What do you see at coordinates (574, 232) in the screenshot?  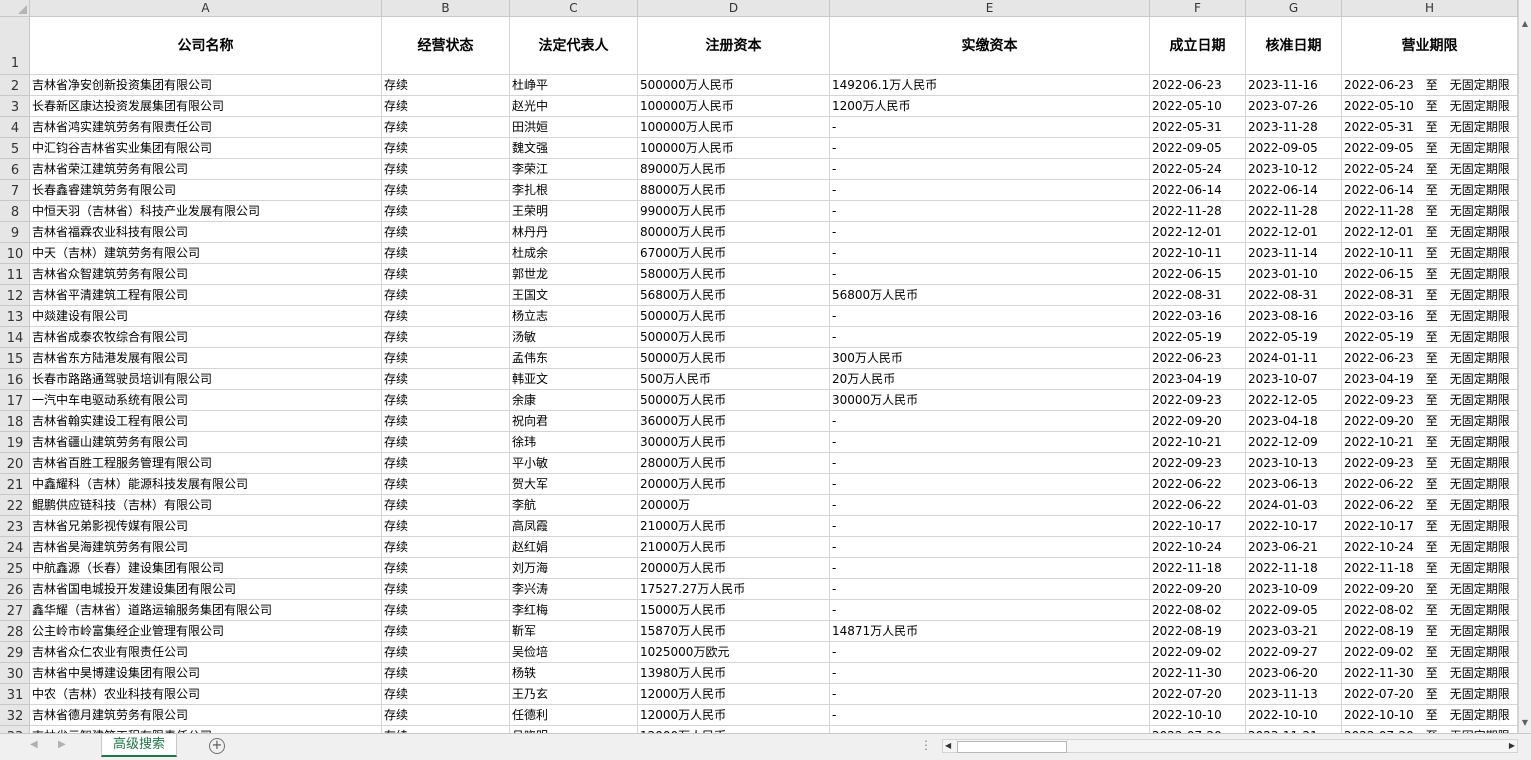 I see `table-cell: 林丹丹` at bounding box center [574, 232].